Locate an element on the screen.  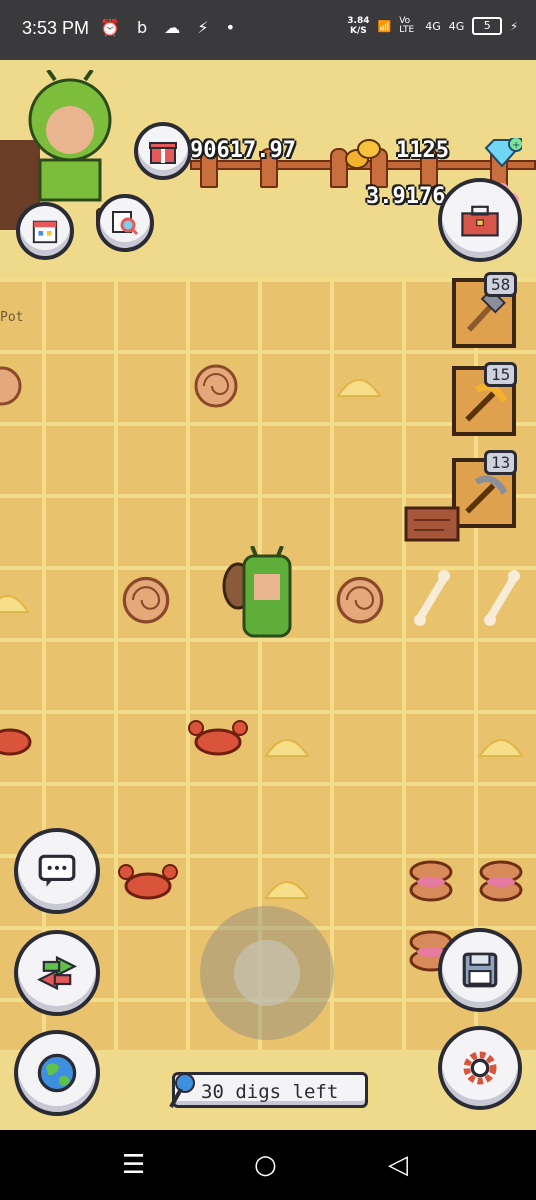
floppy-disk-icon is located at coordinates (480, 970).